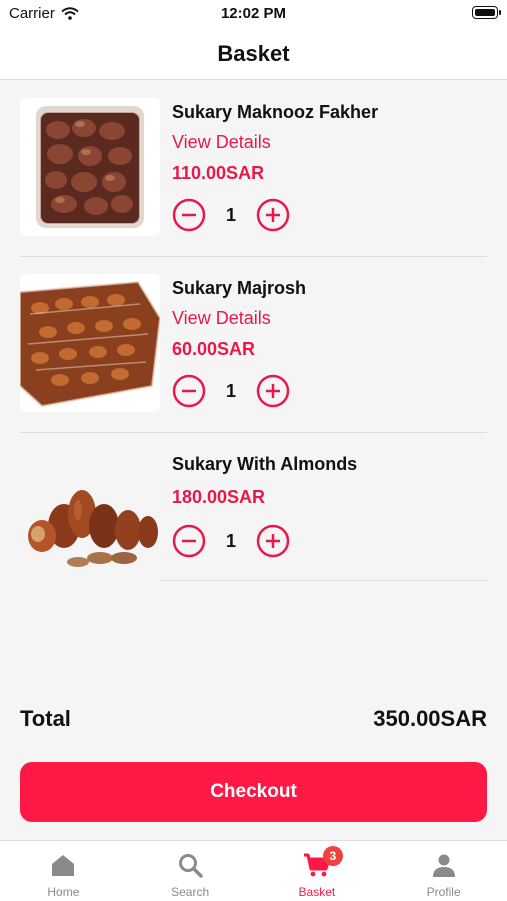 This screenshot has height=901, width=507. I want to click on nav-header: Basket, so click(253, 54).